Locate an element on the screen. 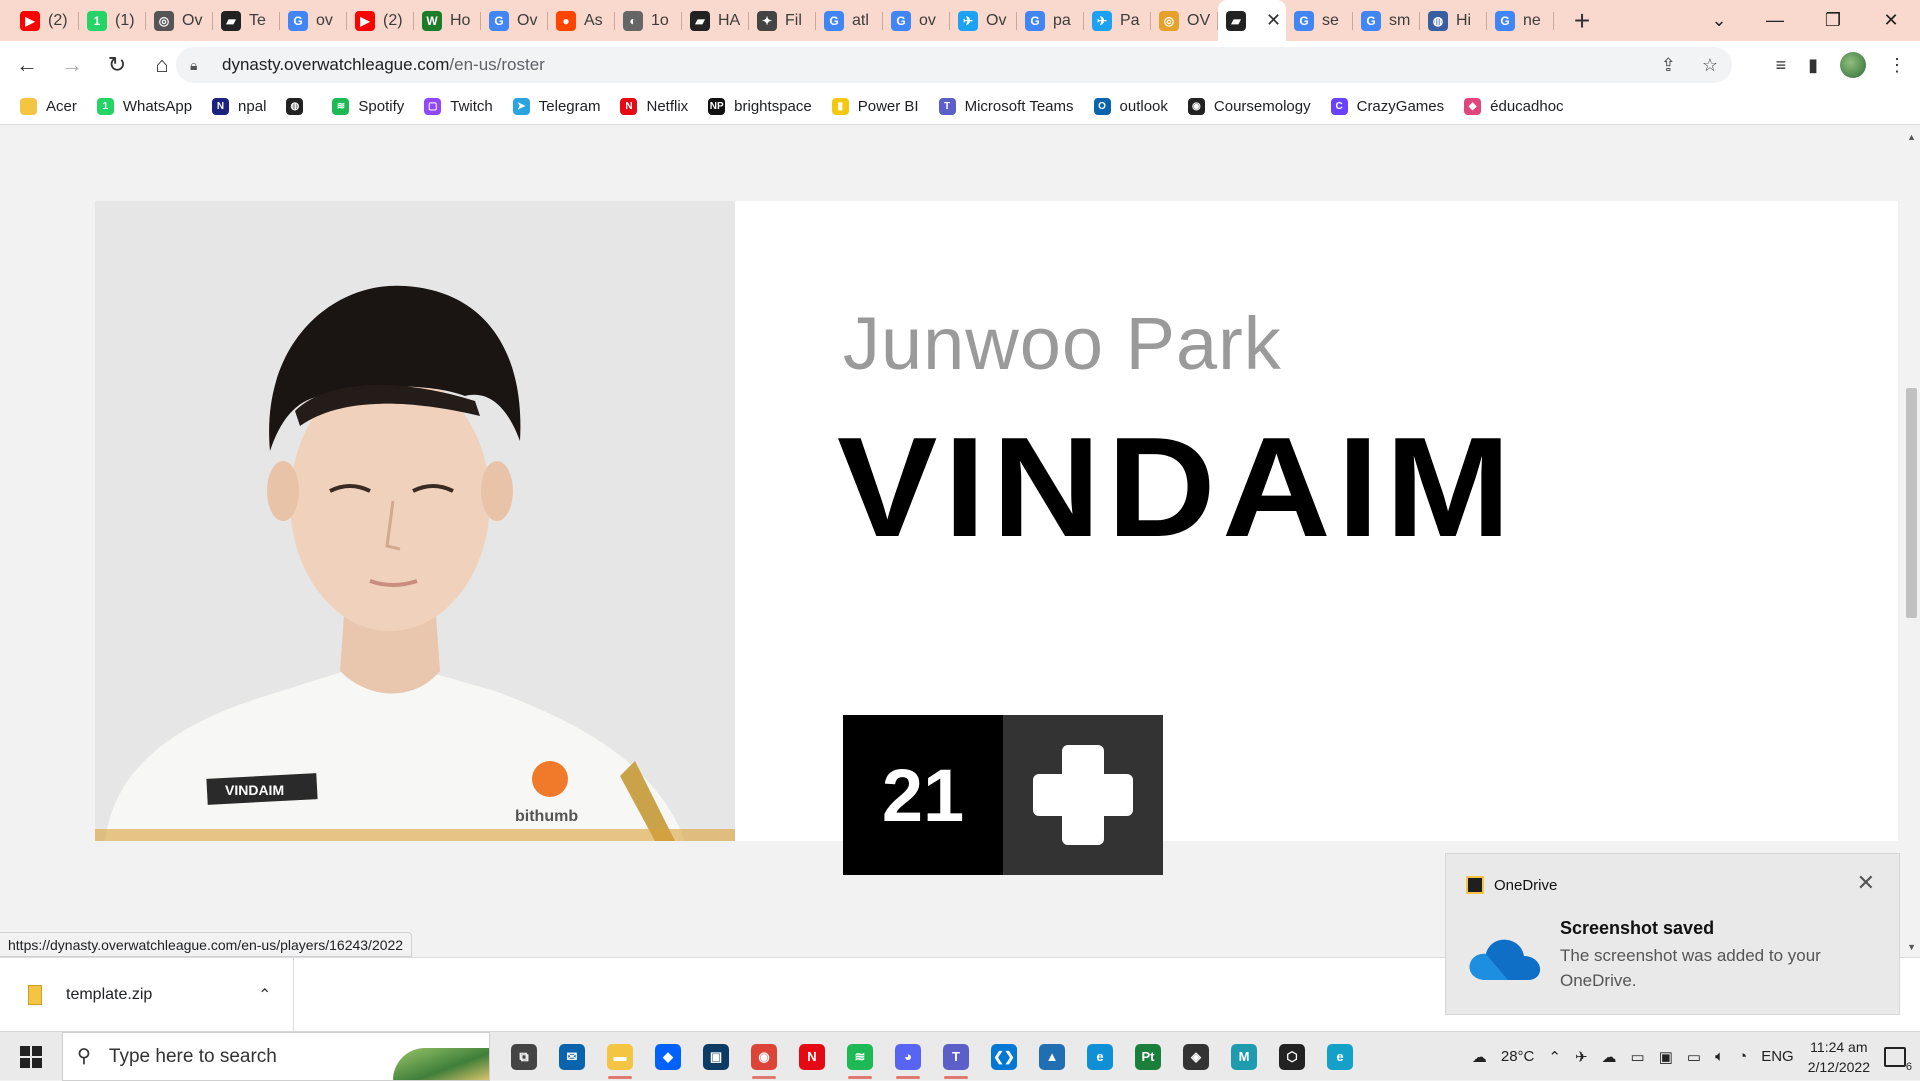  bookmark-label: WhatsApp is located at coordinates (157, 106).